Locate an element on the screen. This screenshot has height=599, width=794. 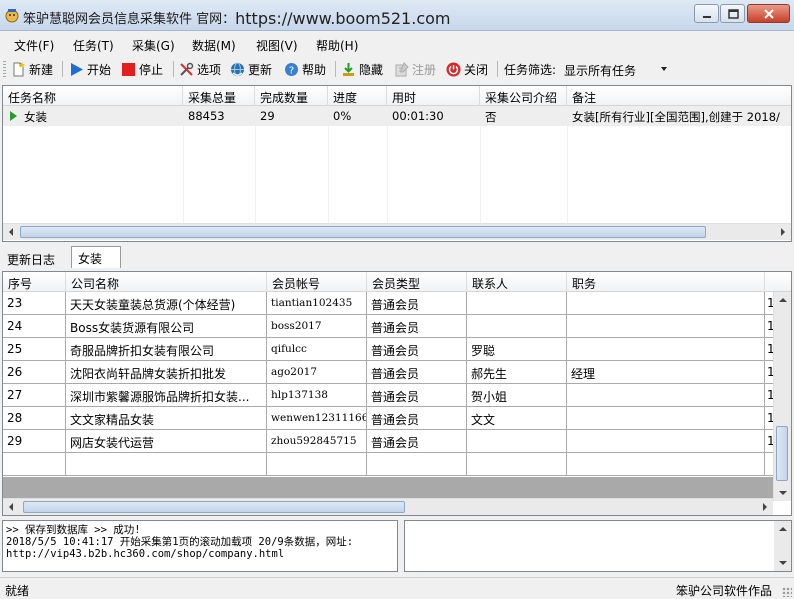
maximize-button is located at coordinates (732, 13).